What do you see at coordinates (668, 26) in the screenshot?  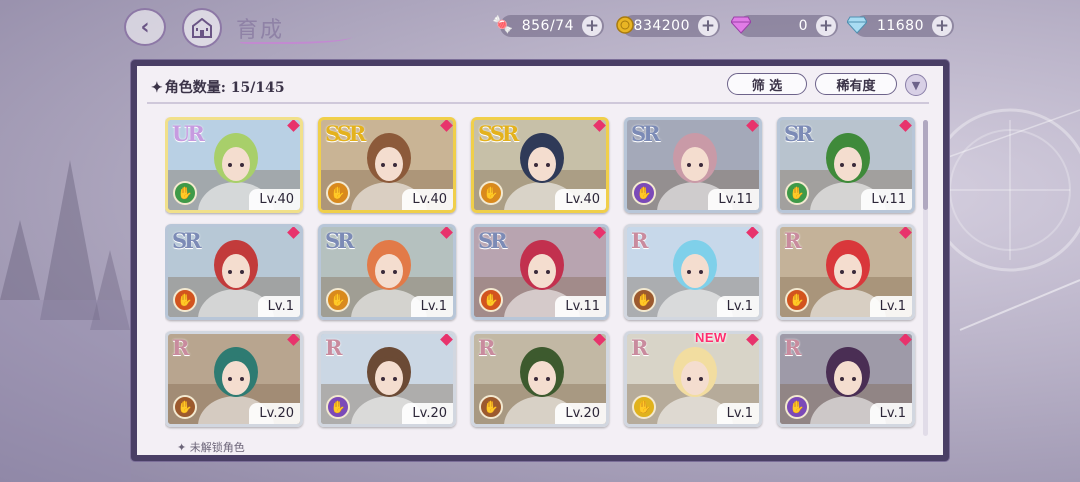 I see `currency-gold: 834200 +` at bounding box center [668, 26].